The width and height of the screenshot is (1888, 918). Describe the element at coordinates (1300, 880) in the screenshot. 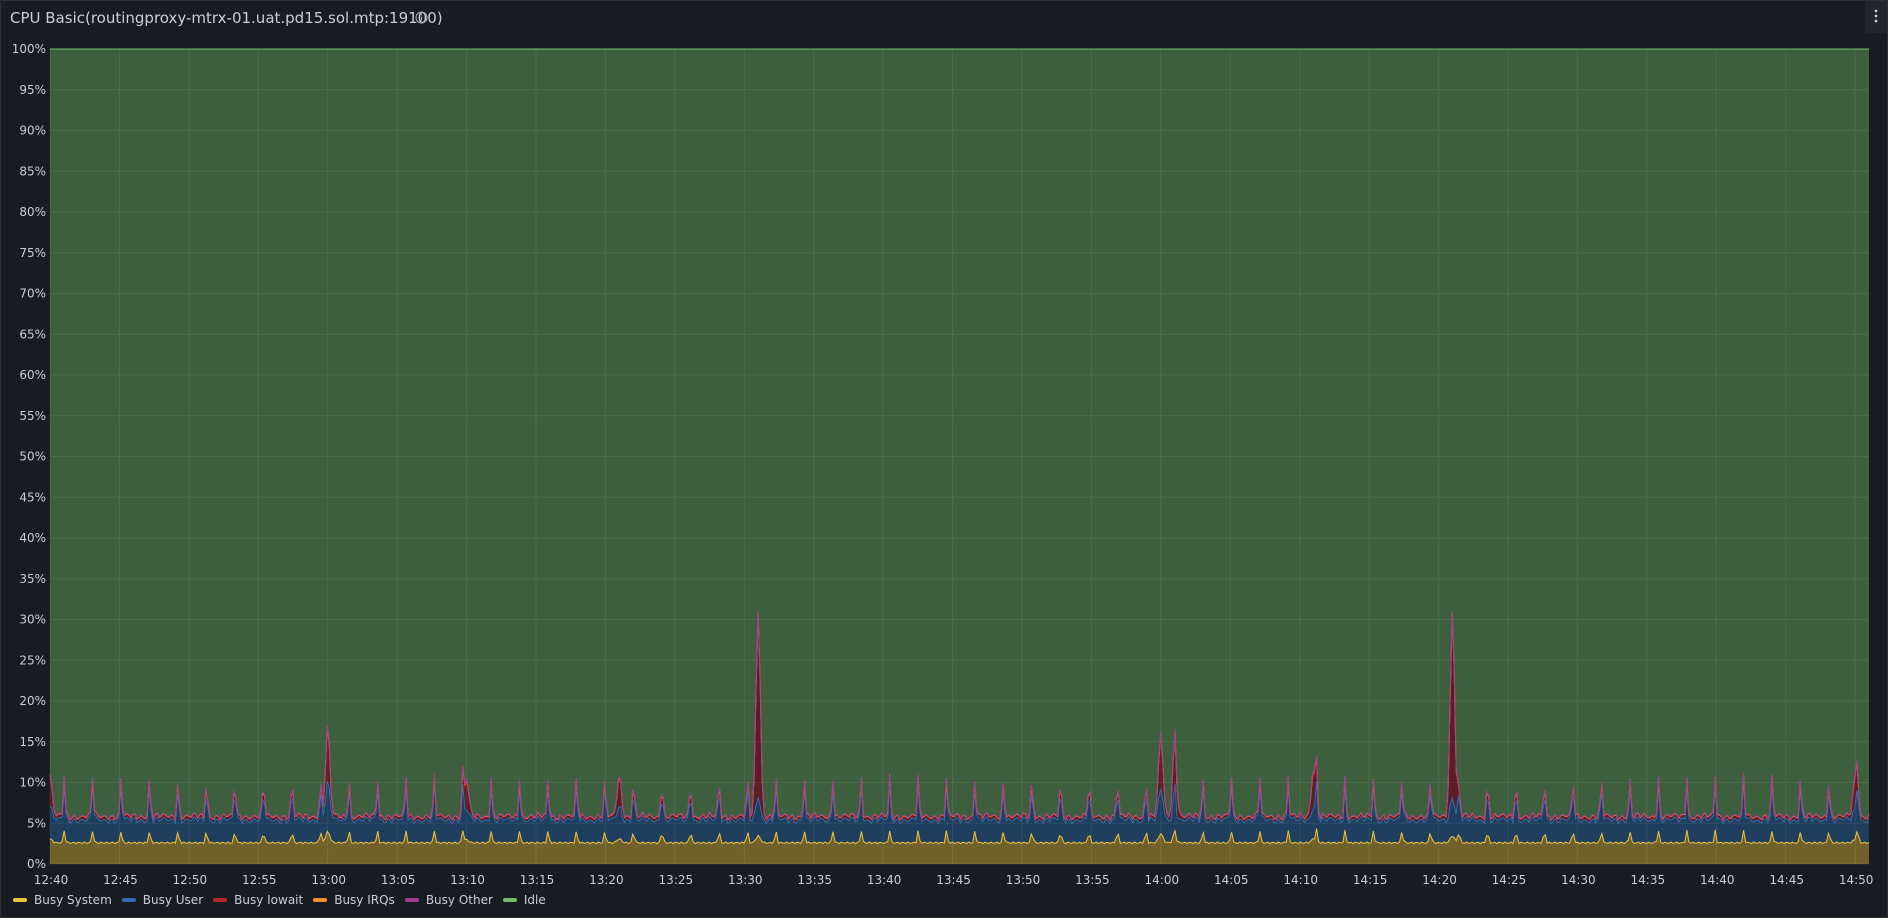

I see `x-tick-label: 14:10` at that location.